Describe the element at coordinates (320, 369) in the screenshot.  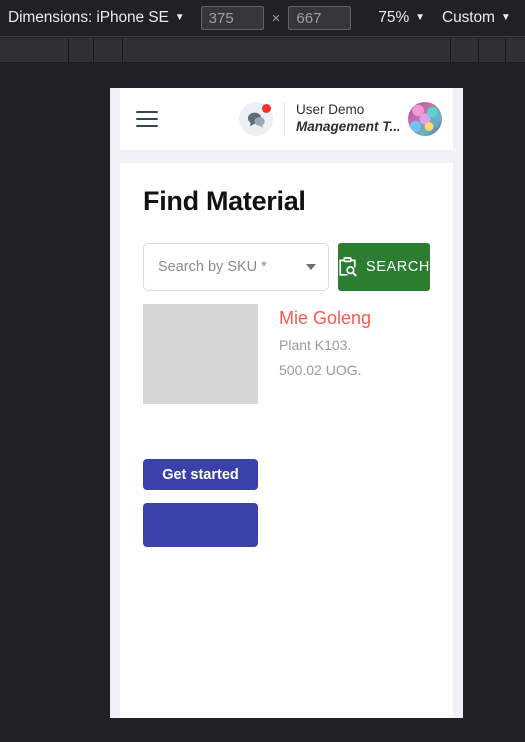
I see `material-quantity: 500.02 UOG.` at that location.